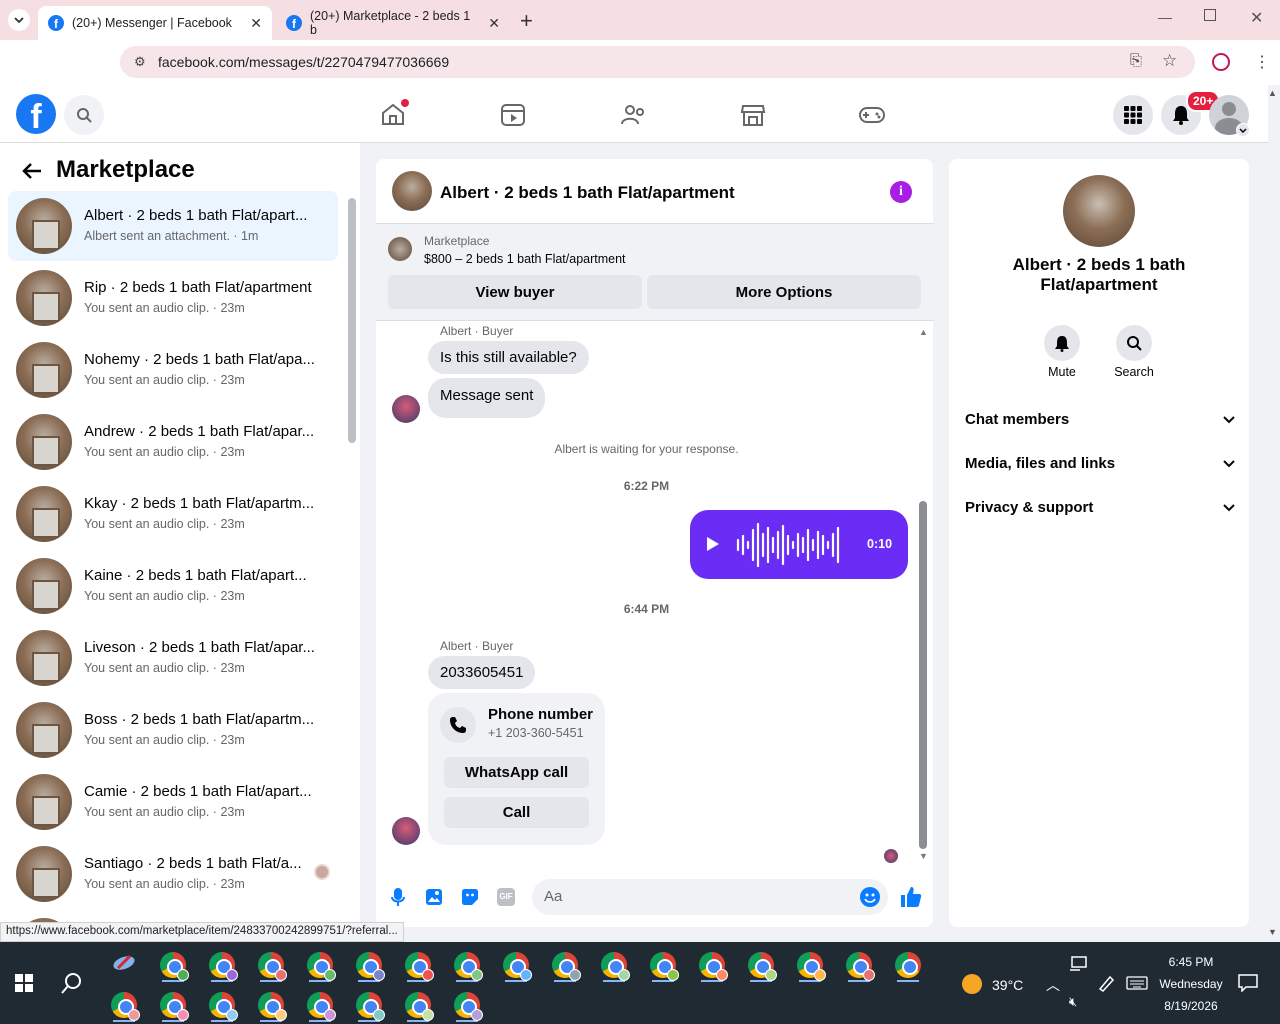  What do you see at coordinates (1221, 62) in the screenshot?
I see `profile-icon` at bounding box center [1221, 62].